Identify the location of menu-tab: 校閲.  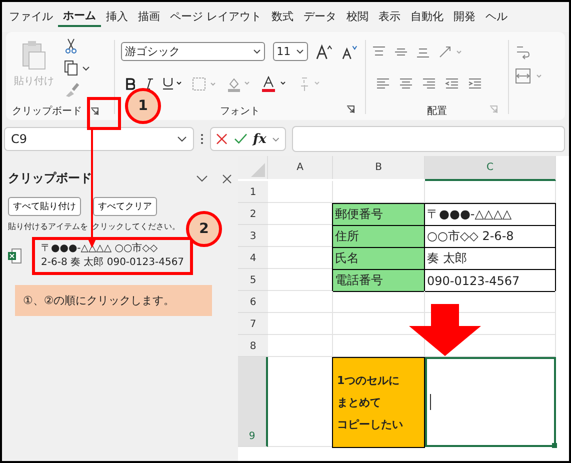
(358, 17).